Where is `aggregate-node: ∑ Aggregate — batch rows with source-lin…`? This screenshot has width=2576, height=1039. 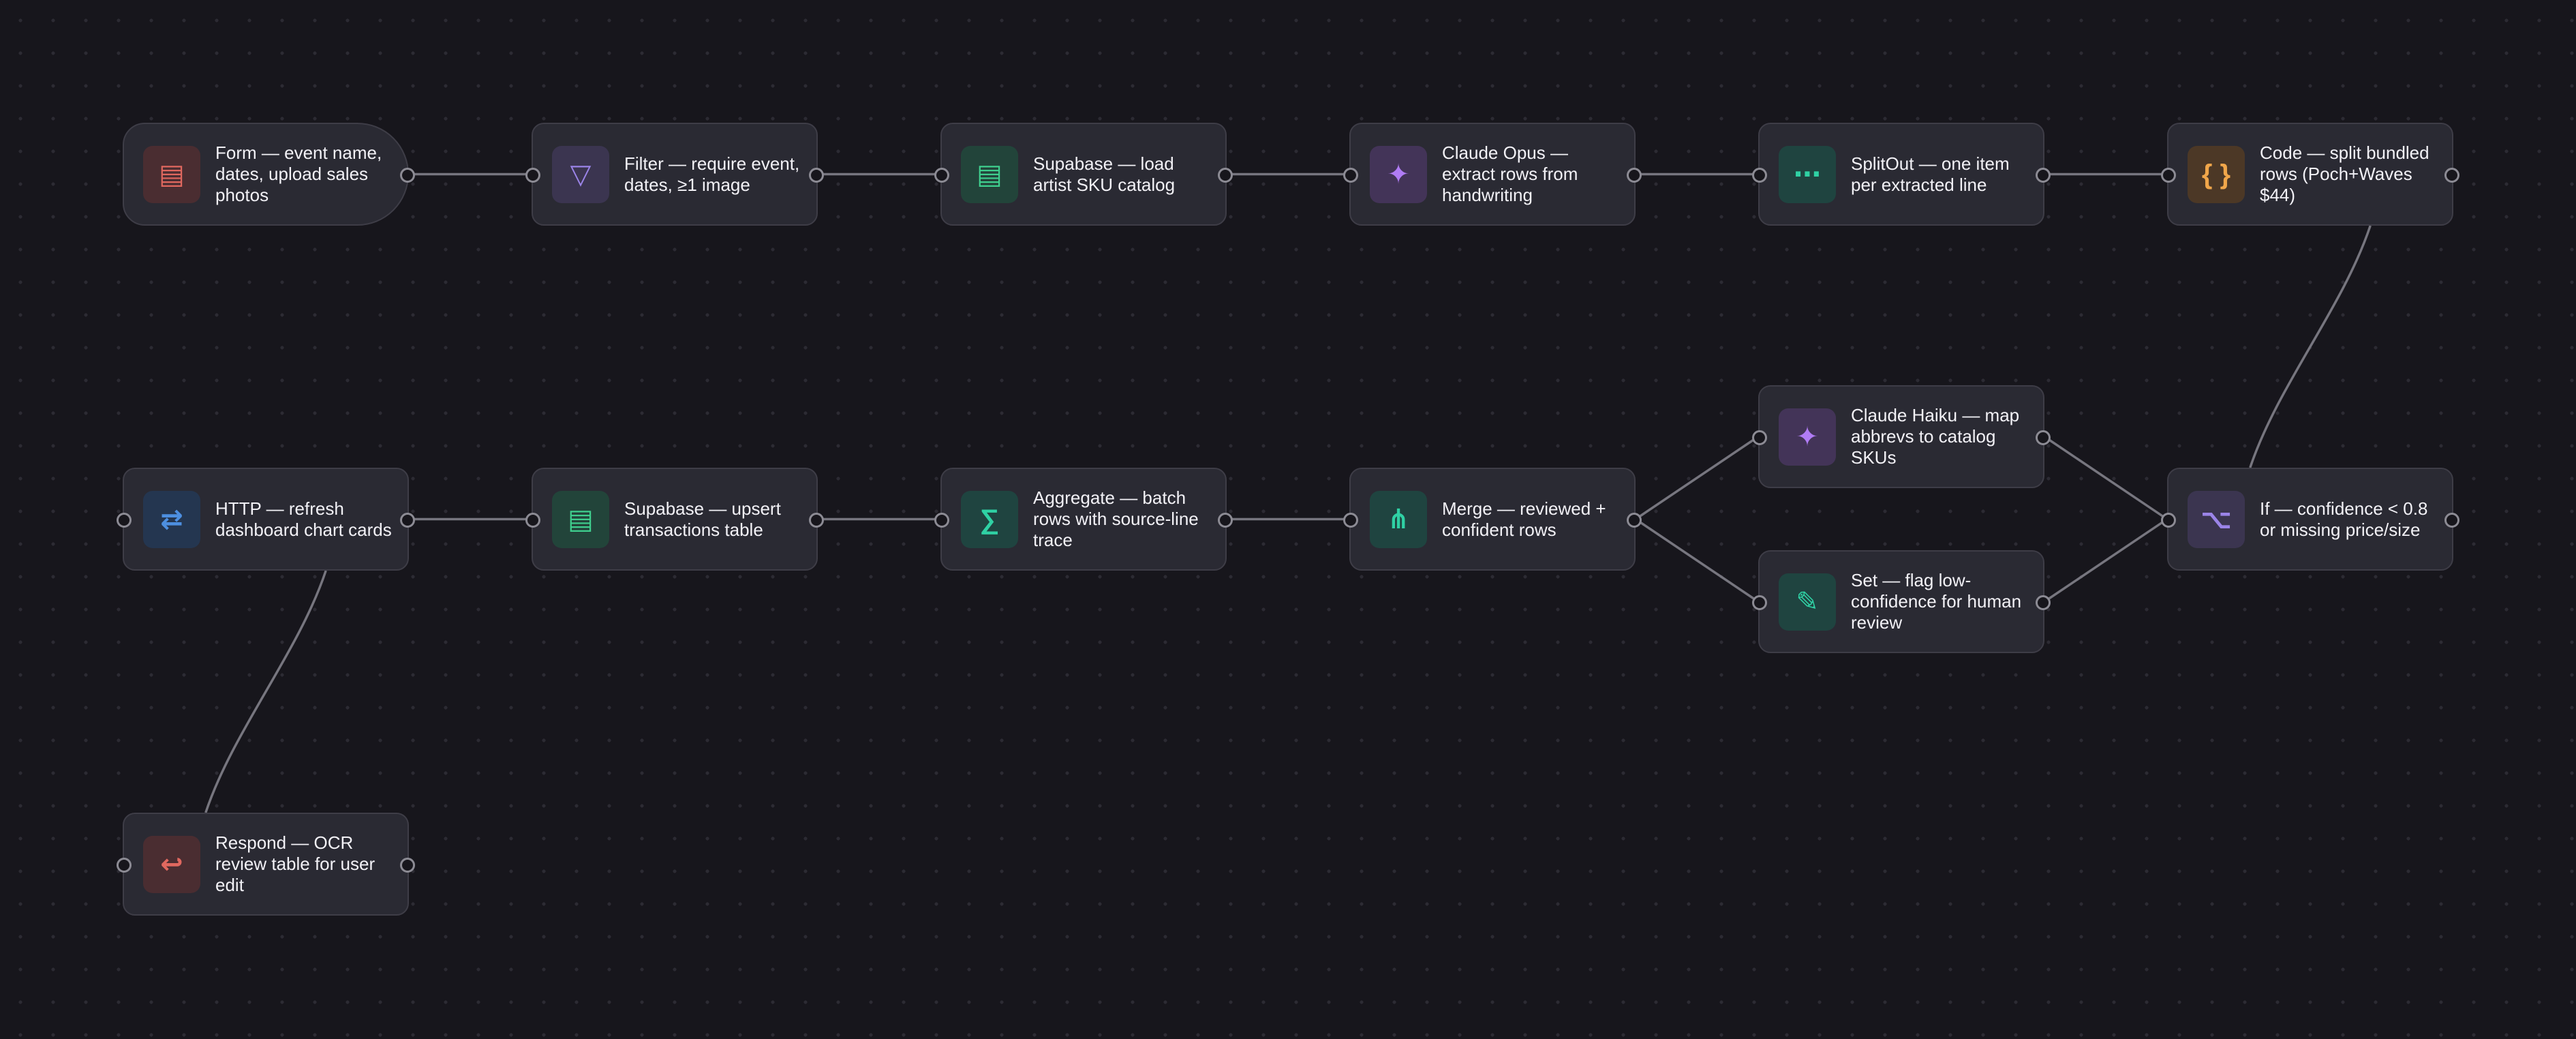
aggregate-node: ∑ Aggregate — batch rows with source-lin… is located at coordinates (1083, 519).